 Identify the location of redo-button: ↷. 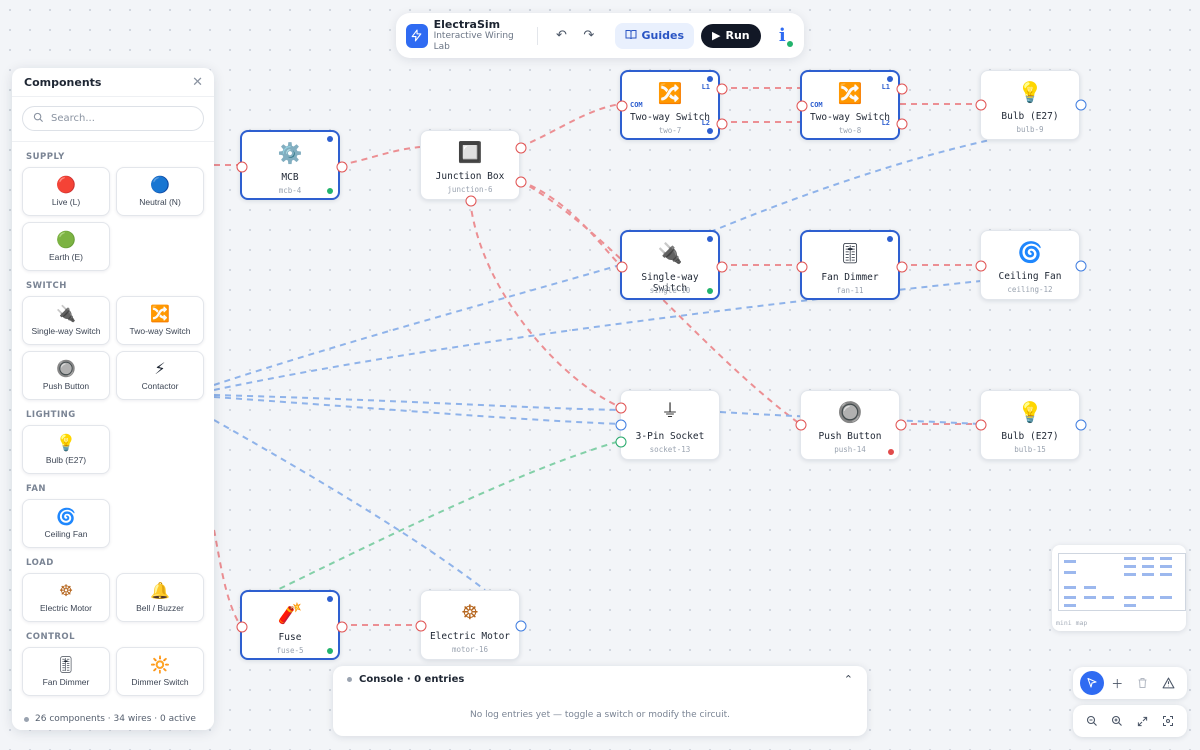
(588, 36).